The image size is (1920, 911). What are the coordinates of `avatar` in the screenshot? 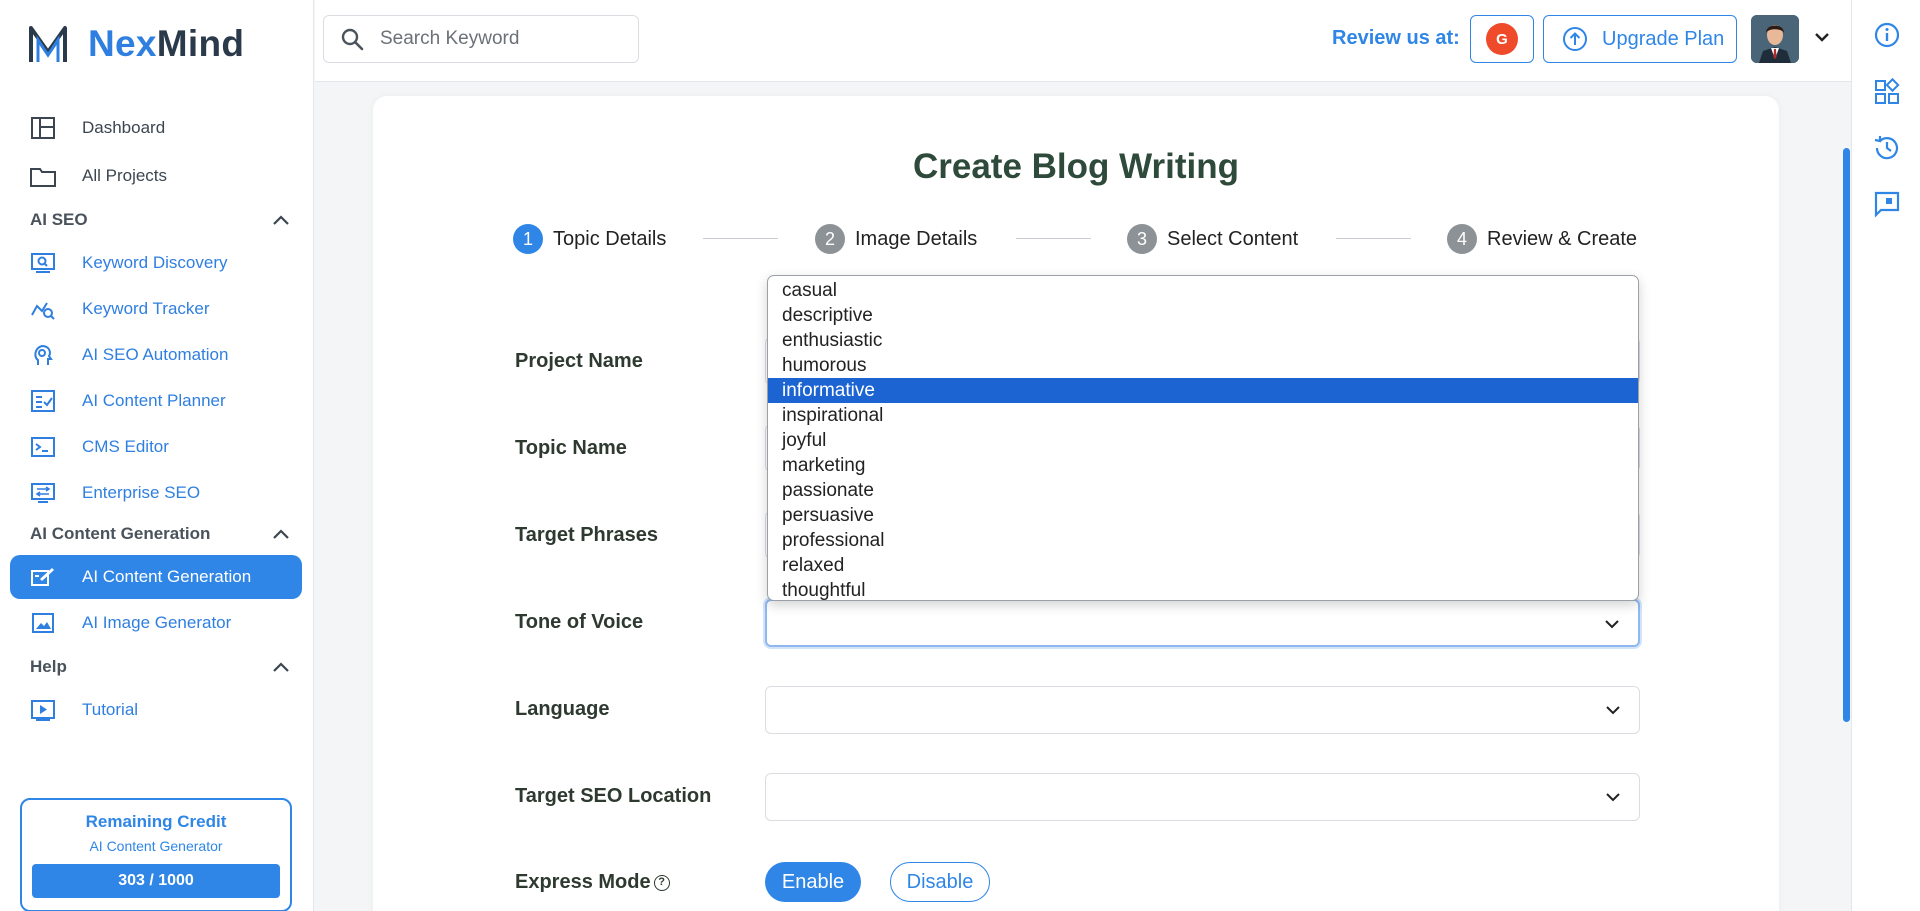 It's located at (1775, 39).